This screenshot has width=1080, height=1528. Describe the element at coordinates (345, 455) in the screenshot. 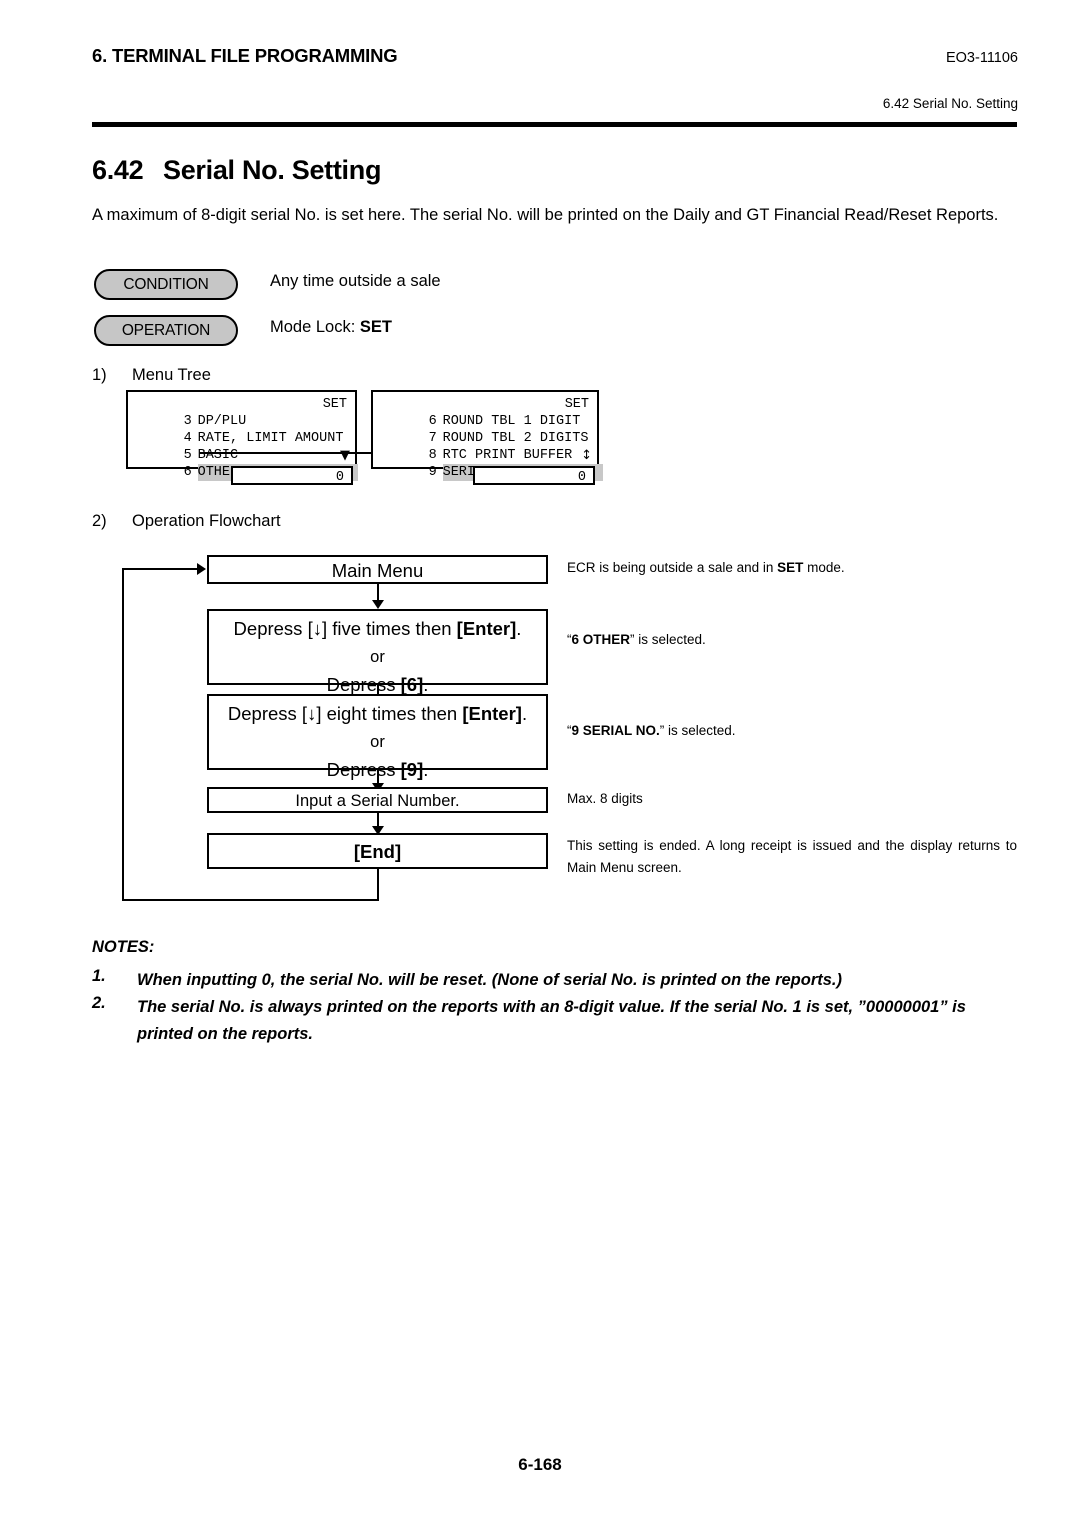

I see `scroll-down-icon: ▼` at that location.